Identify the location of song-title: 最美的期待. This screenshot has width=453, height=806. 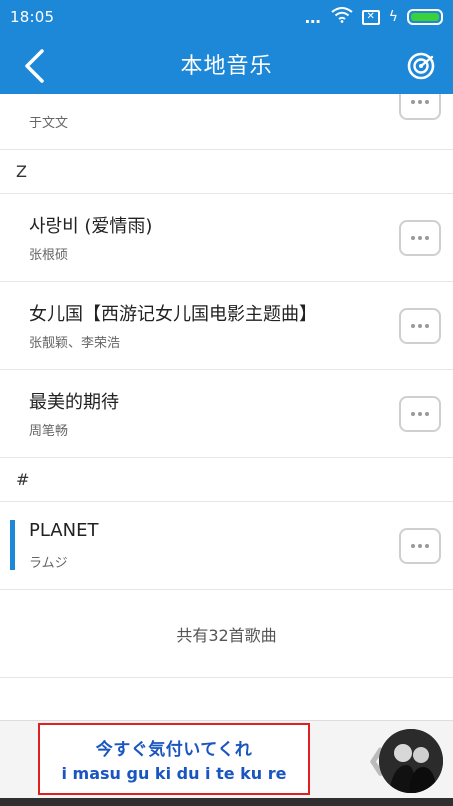
(74, 402).